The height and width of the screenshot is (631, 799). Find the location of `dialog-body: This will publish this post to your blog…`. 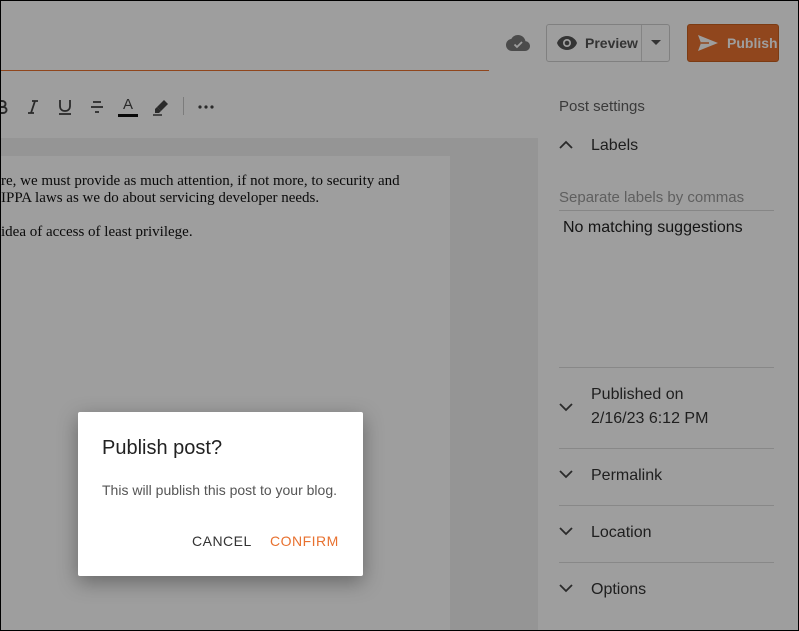

dialog-body: This will publish this post to your blog… is located at coordinates (219, 490).